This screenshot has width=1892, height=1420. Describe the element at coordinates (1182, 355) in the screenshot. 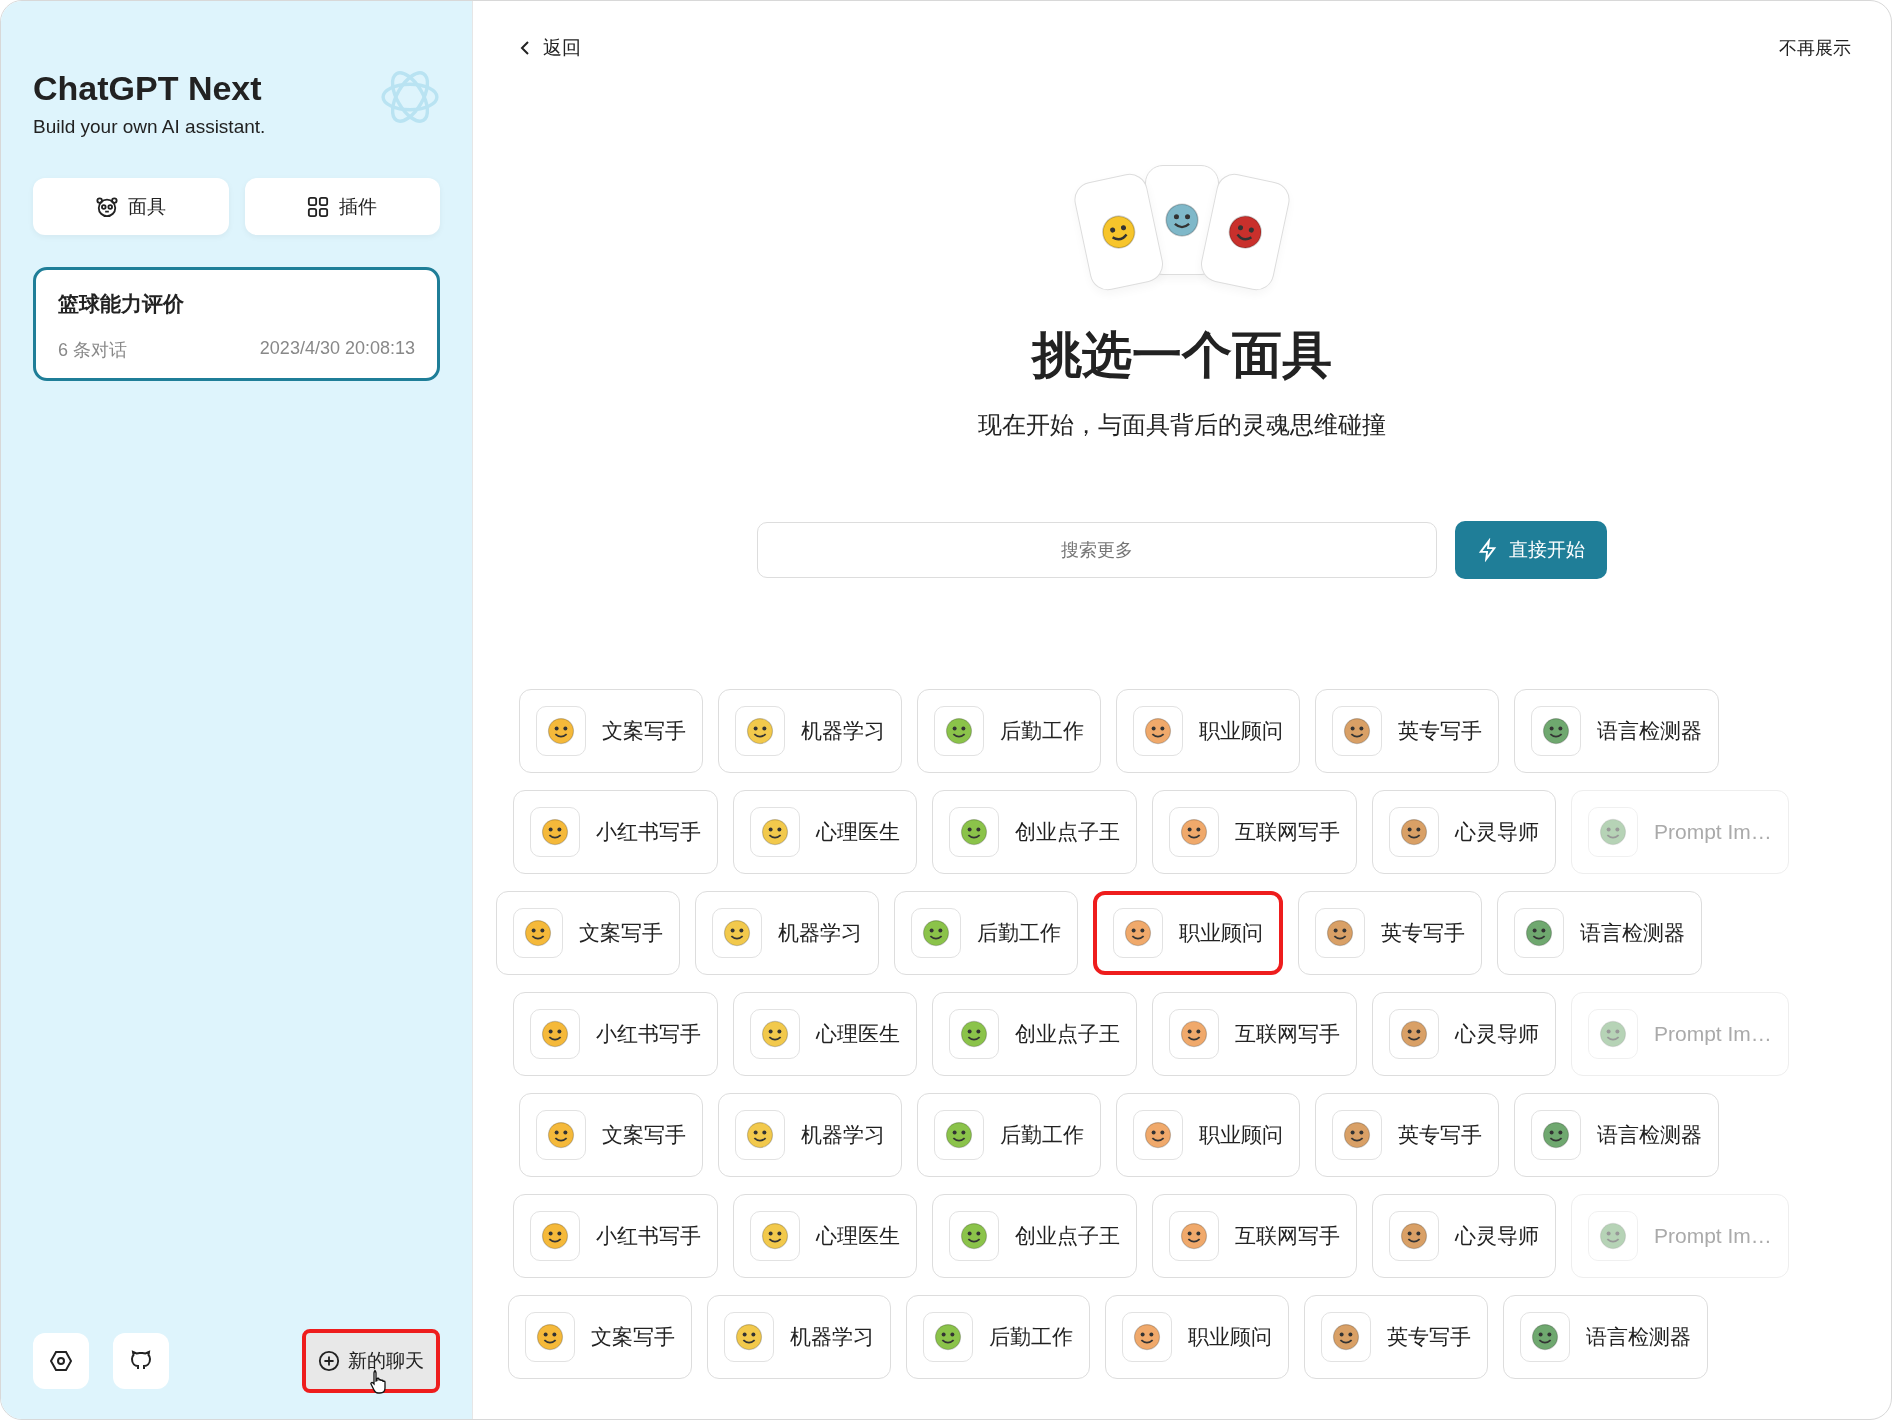

I see `page-title: 挑选一个面具` at that location.